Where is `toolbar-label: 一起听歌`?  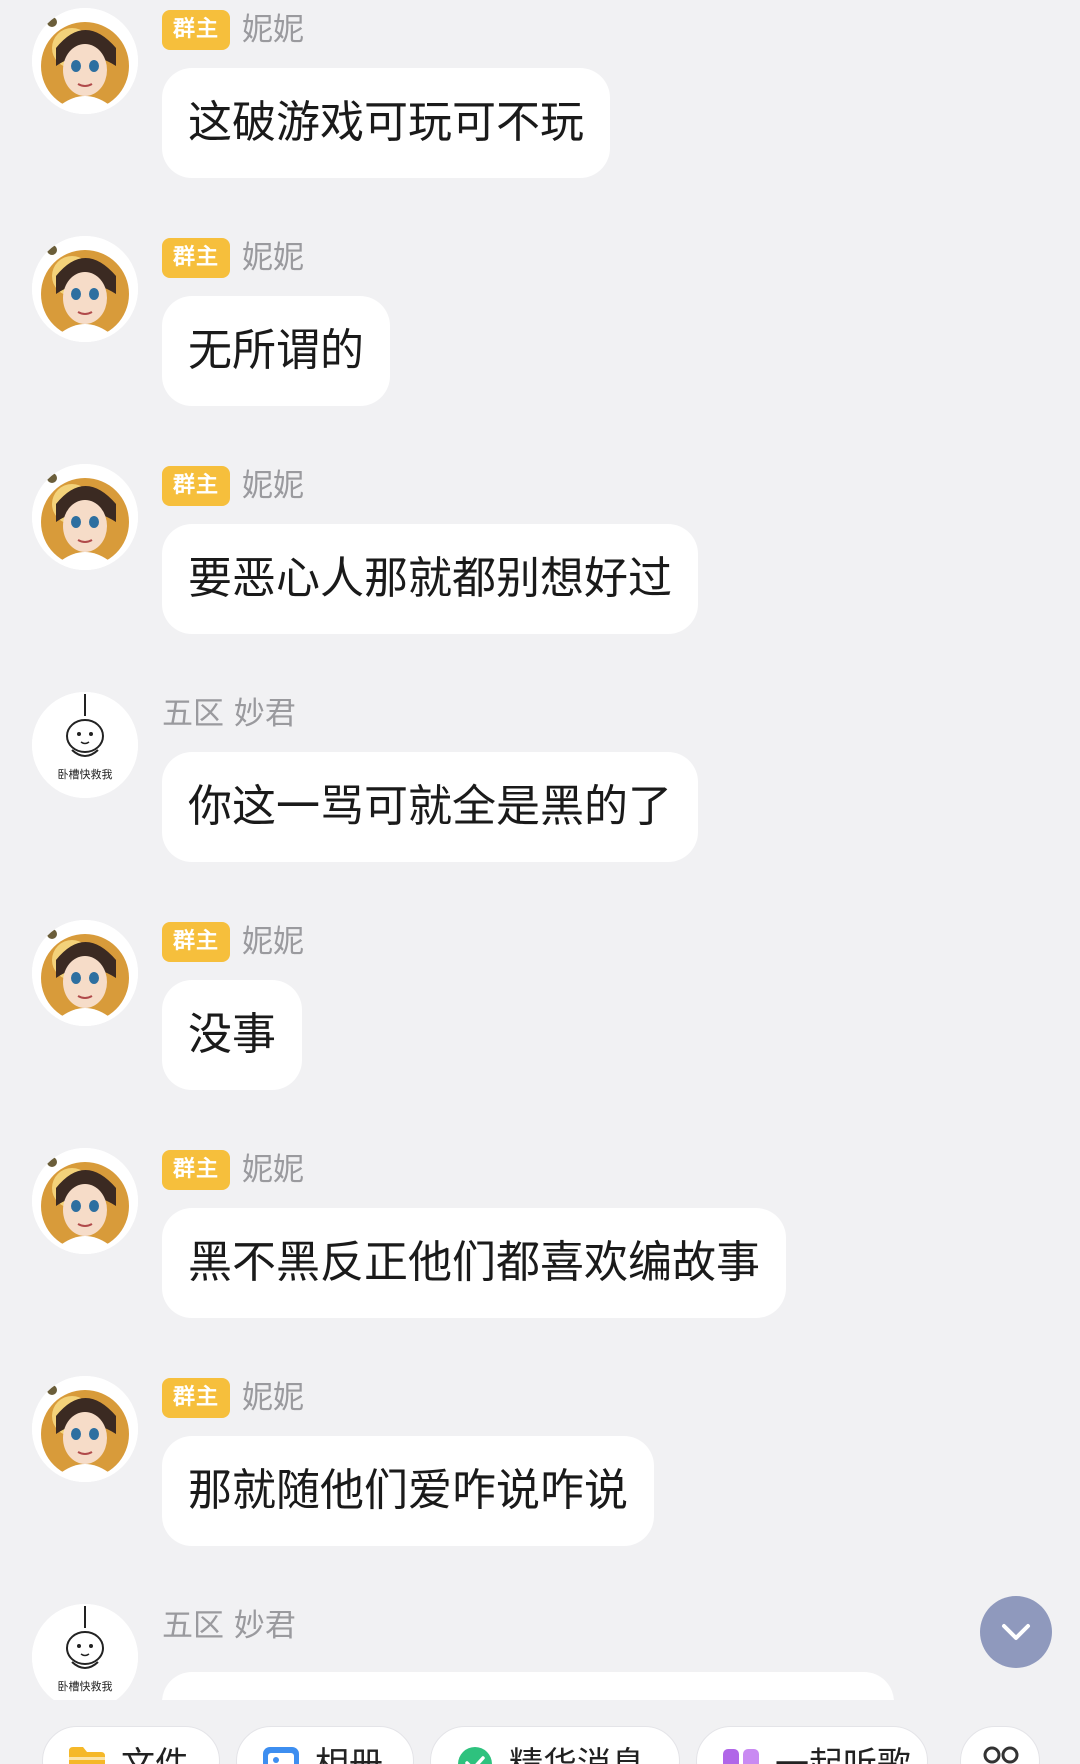 toolbar-label: 一起听歌 is located at coordinates (843, 1754).